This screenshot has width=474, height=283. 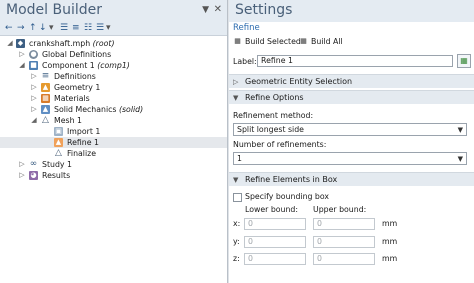 What do you see at coordinates (58, 131) in the screenshot?
I see `import-icon: ▣` at bounding box center [58, 131].